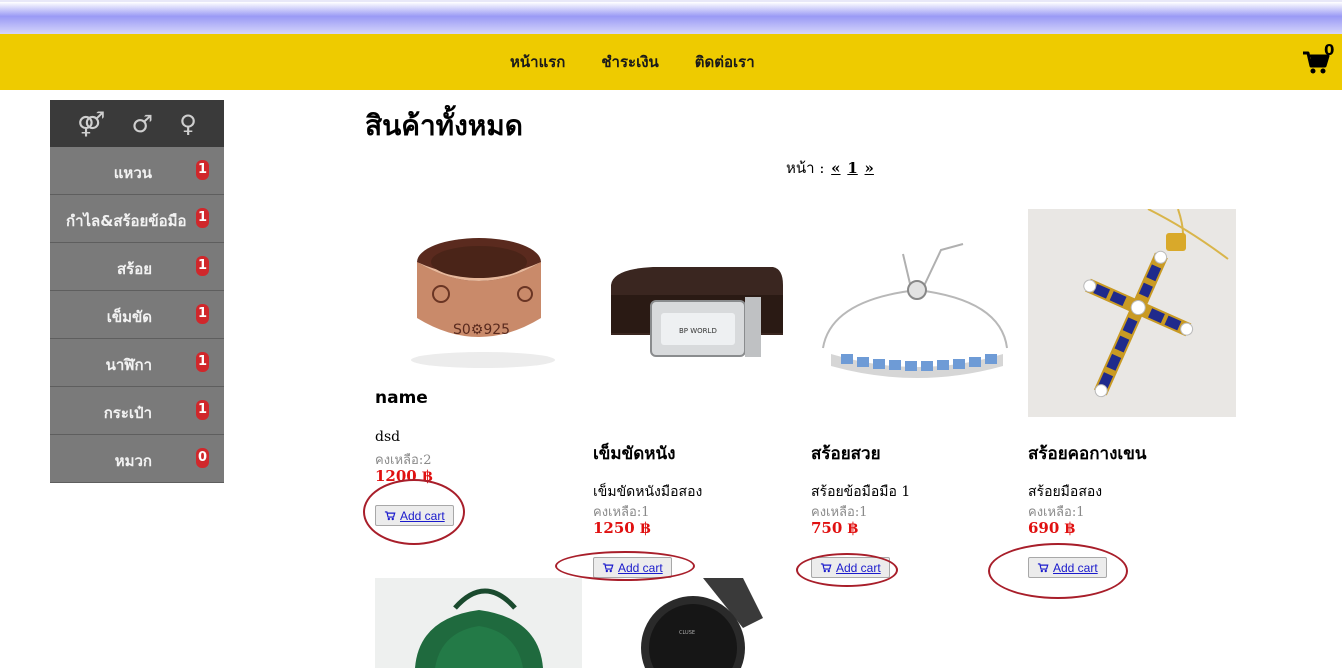 The image size is (1342, 668). I want to click on category-label: กำไล&สร้อยข้อมือ, so click(126, 221).